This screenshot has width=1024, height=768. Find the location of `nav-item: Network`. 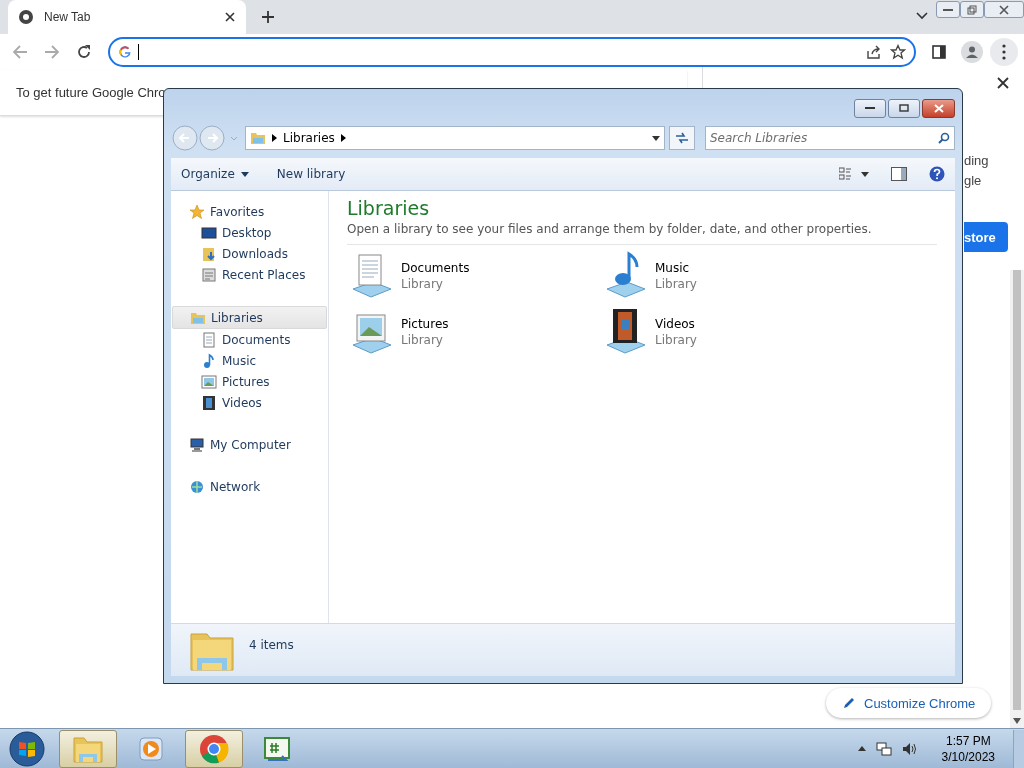

nav-item: Network is located at coordinates (249, 486).